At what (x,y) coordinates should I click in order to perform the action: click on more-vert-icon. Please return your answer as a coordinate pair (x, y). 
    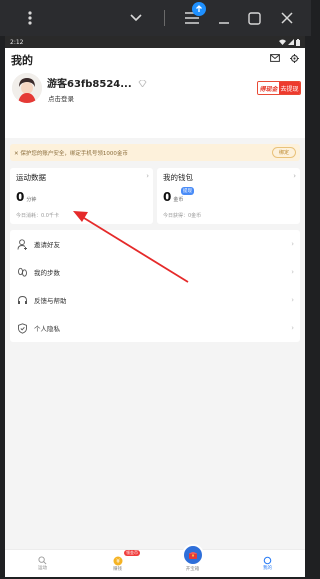
    Looking at the image, I should click on (30, 18).